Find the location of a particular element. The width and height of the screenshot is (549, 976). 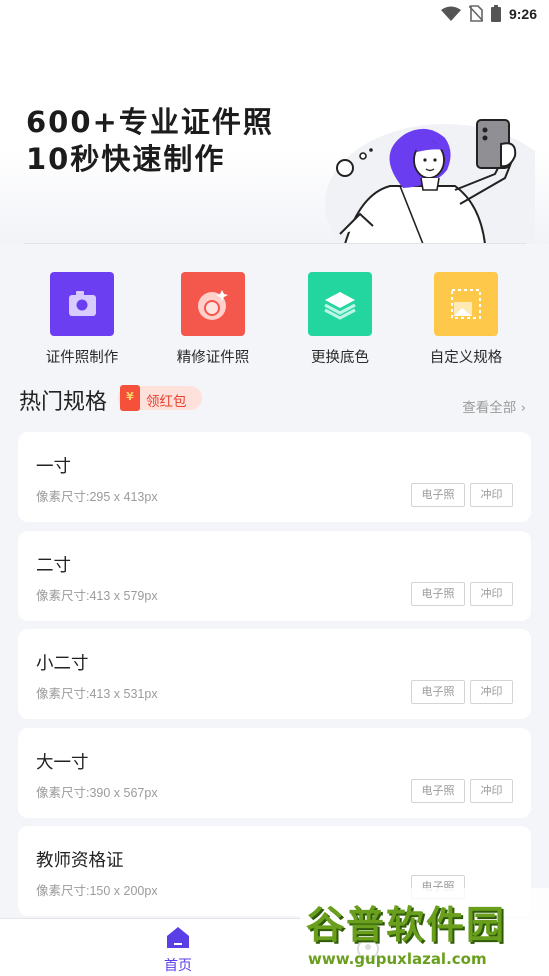

spec-card: 一寸 像素尺寸:295 x 413px 电子照 冲印 is located at coordinates (274, 477).